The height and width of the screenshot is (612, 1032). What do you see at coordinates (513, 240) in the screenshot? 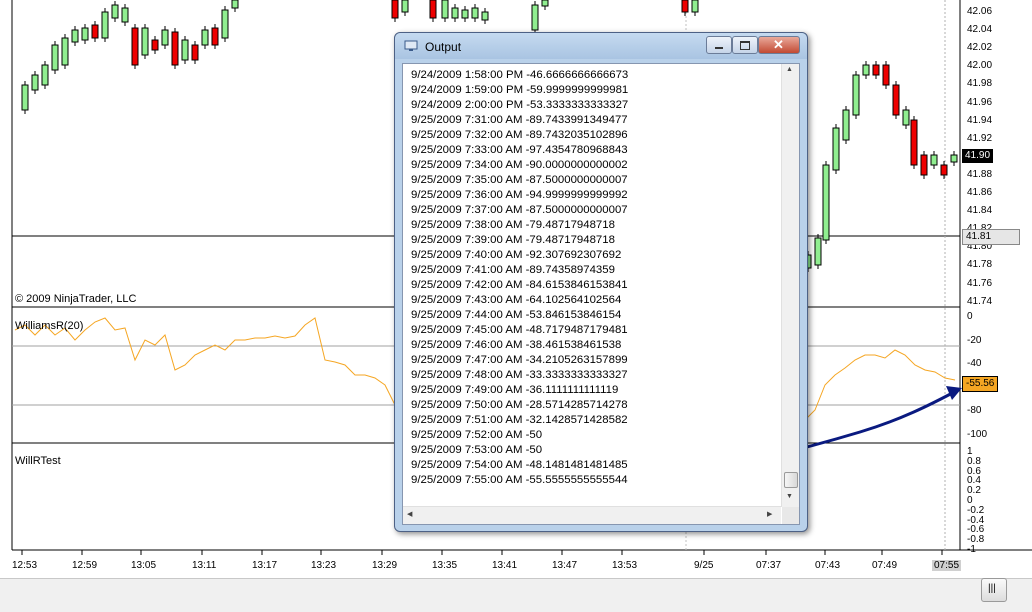
I see `output-line: 9/25/2009 7:39:00 AM -79.48717948718` at bounding box center [513, 240].